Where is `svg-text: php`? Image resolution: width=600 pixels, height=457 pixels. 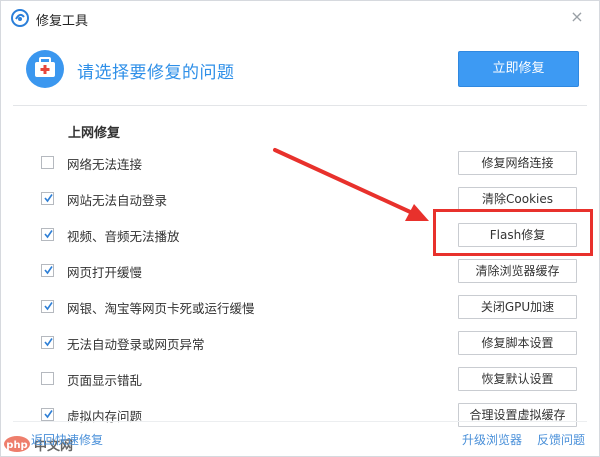
svg-text: php is located at coordinates (16, 445).